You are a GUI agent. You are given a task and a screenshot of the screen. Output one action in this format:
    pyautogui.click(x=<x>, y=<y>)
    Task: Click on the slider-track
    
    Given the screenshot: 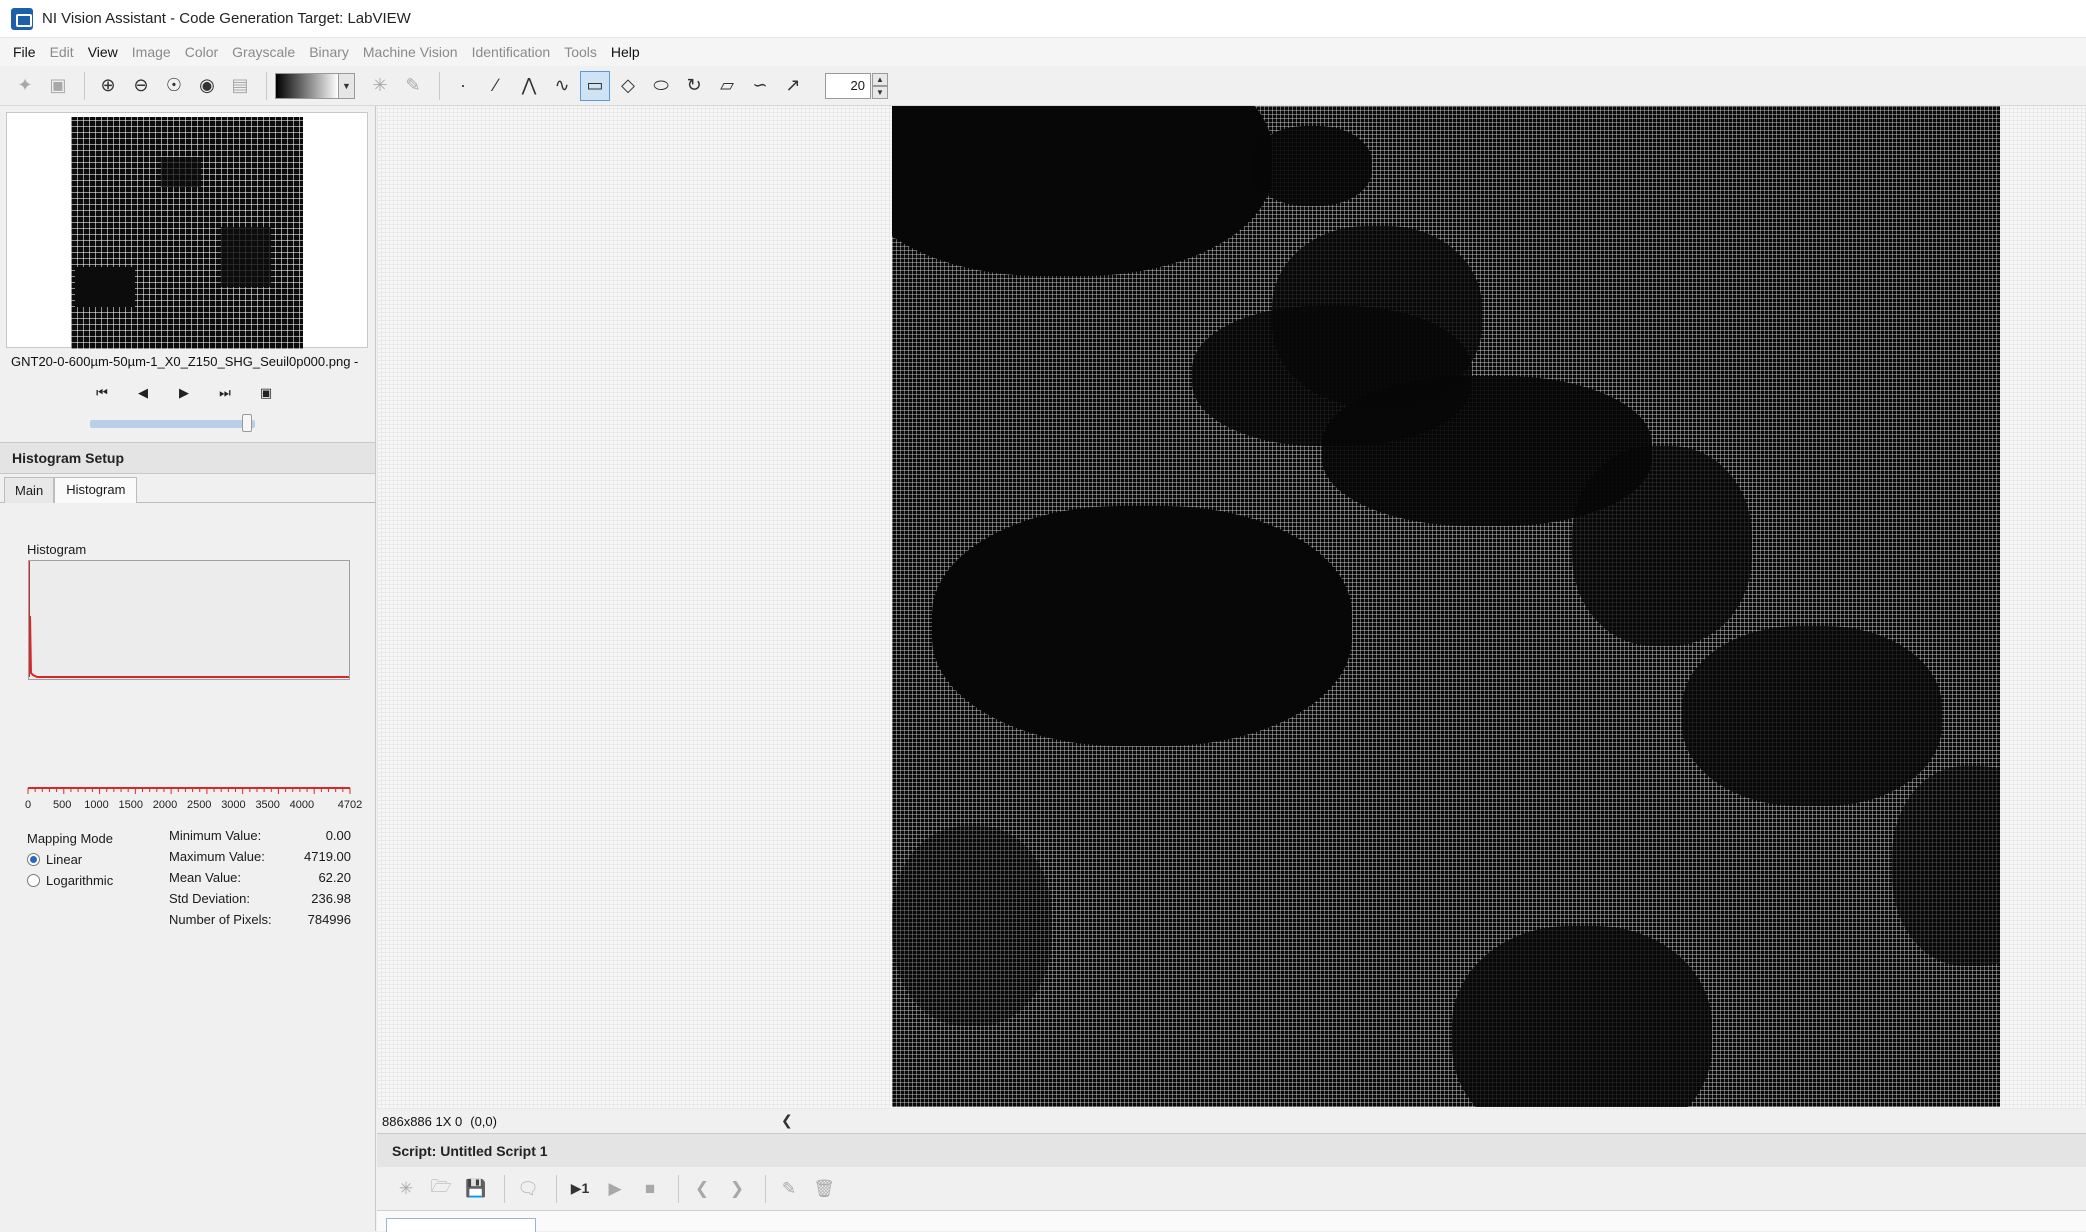 What is the action you would take?
    pyautogui.click(x=172, y=424)
    